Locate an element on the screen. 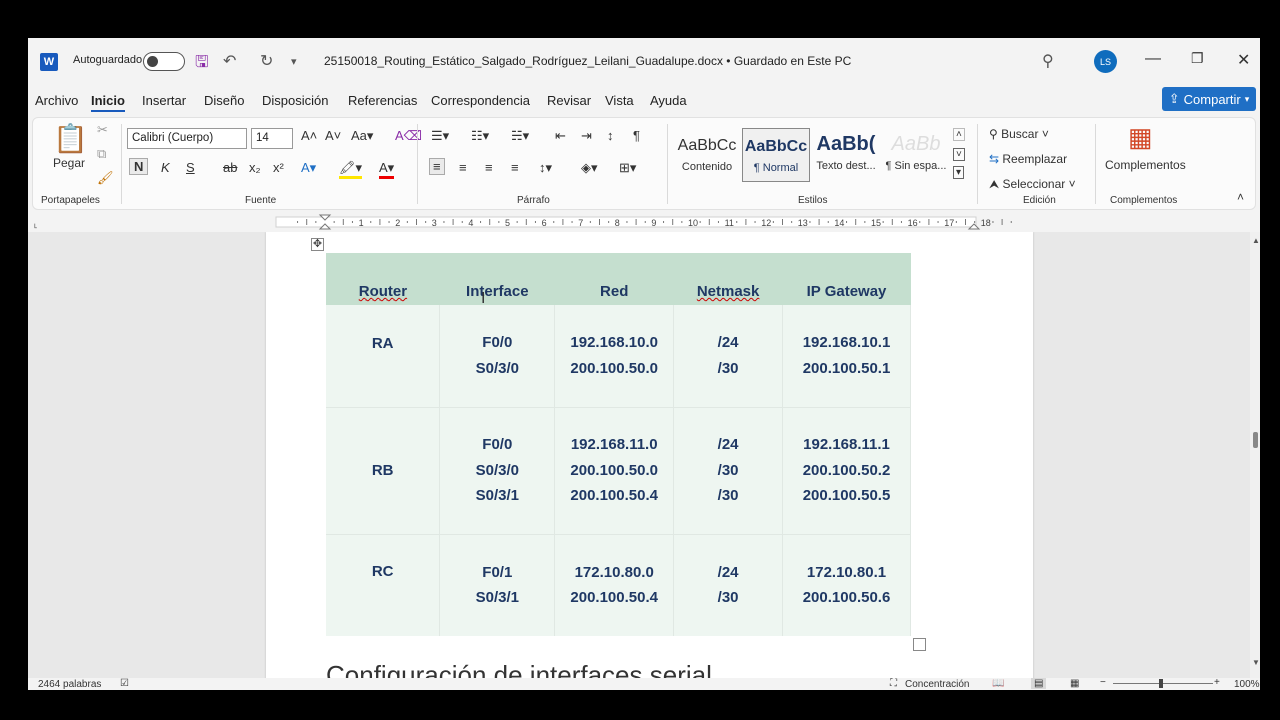 Image resolution: width=1280 pixels, height=720 pixels. highlight-icon: 🖍▾ is located at coordinates (351, 169).